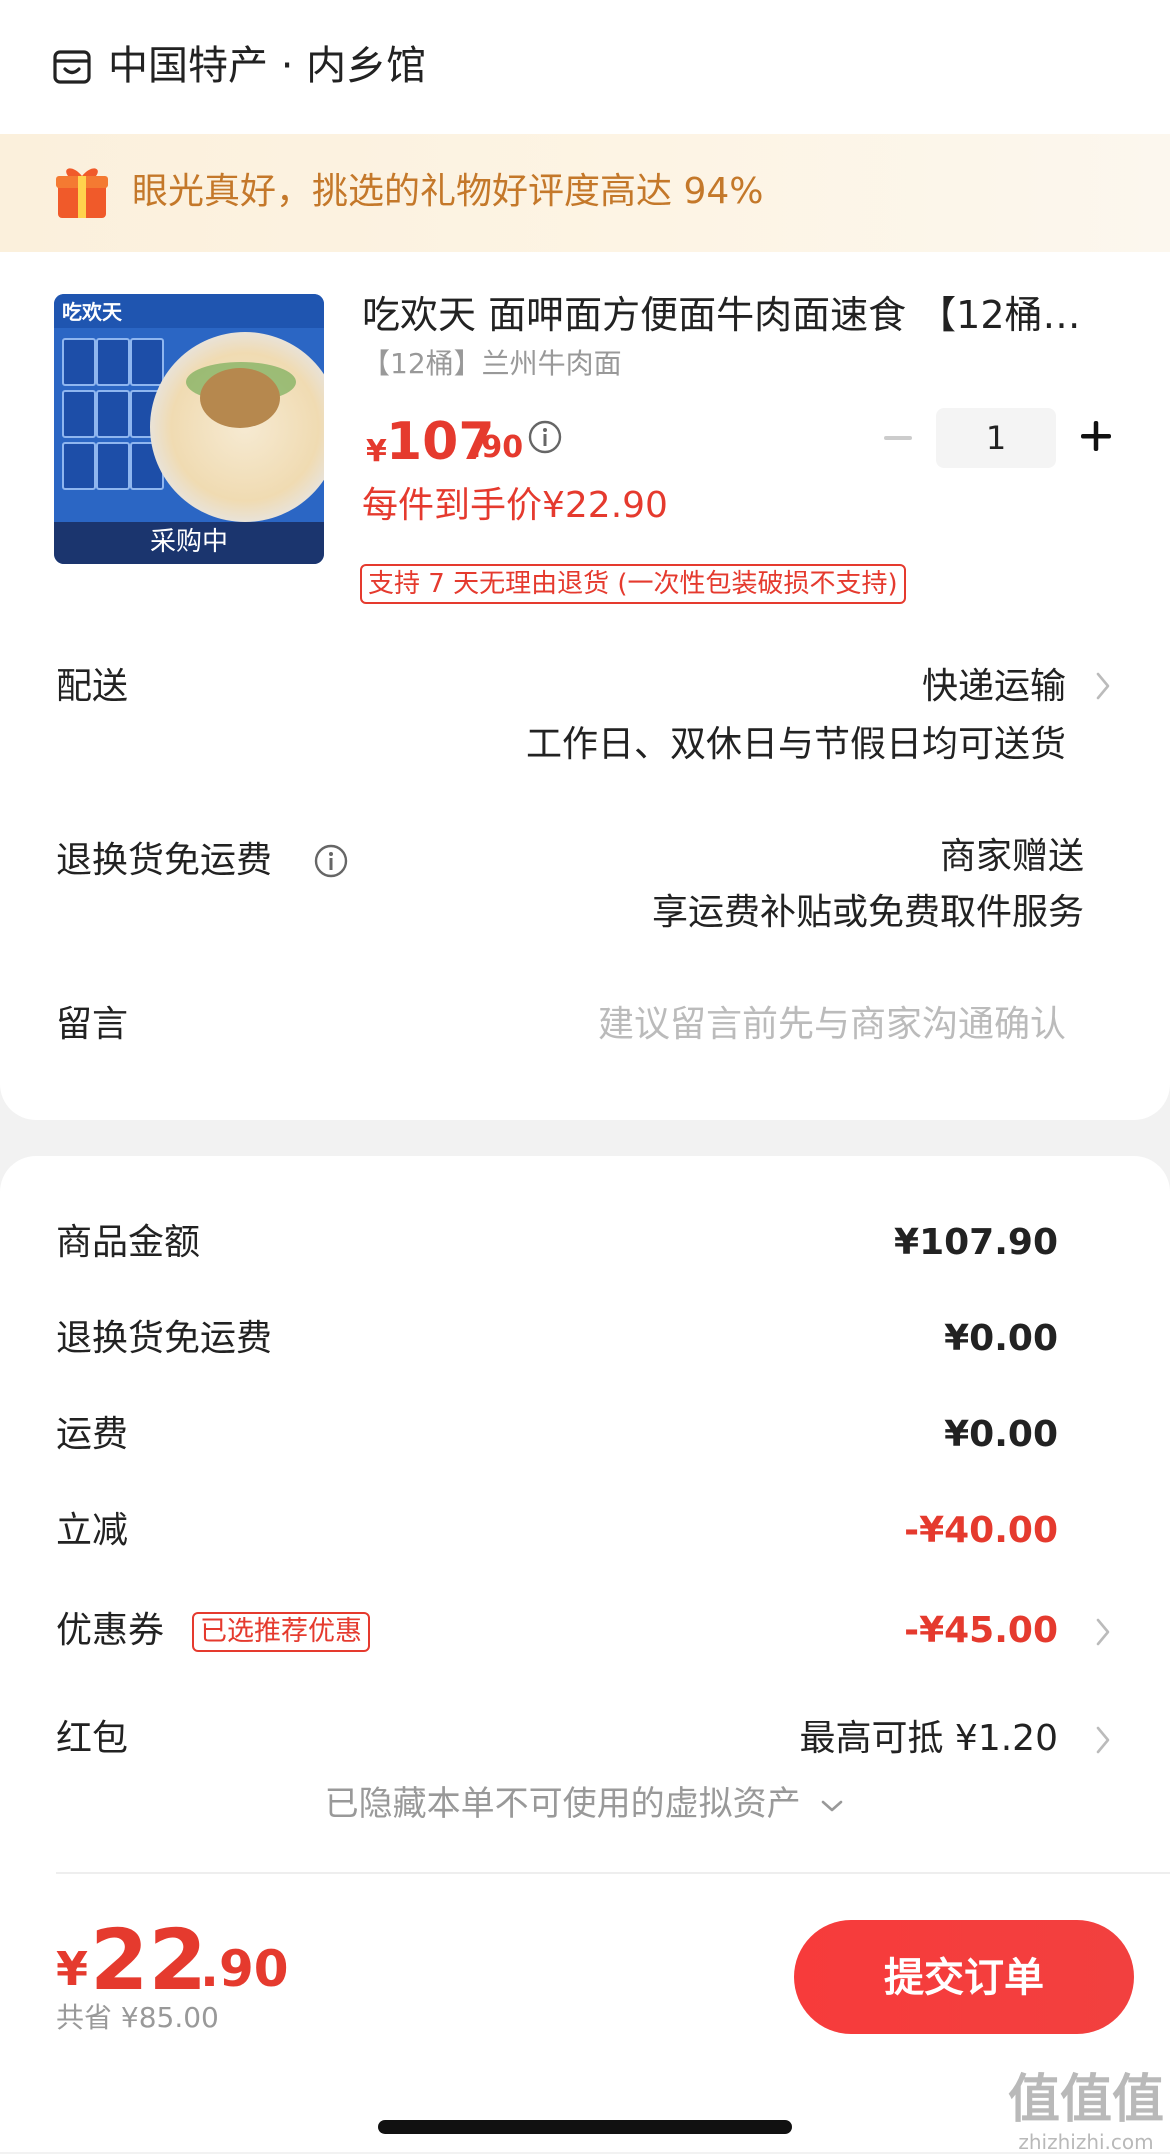 This screenshot has width=1170, height=2154. What do you see at coordinates (92, 686) in the screenshot?
I see `delivery-label: 配送` at bounding box center [92, 686].